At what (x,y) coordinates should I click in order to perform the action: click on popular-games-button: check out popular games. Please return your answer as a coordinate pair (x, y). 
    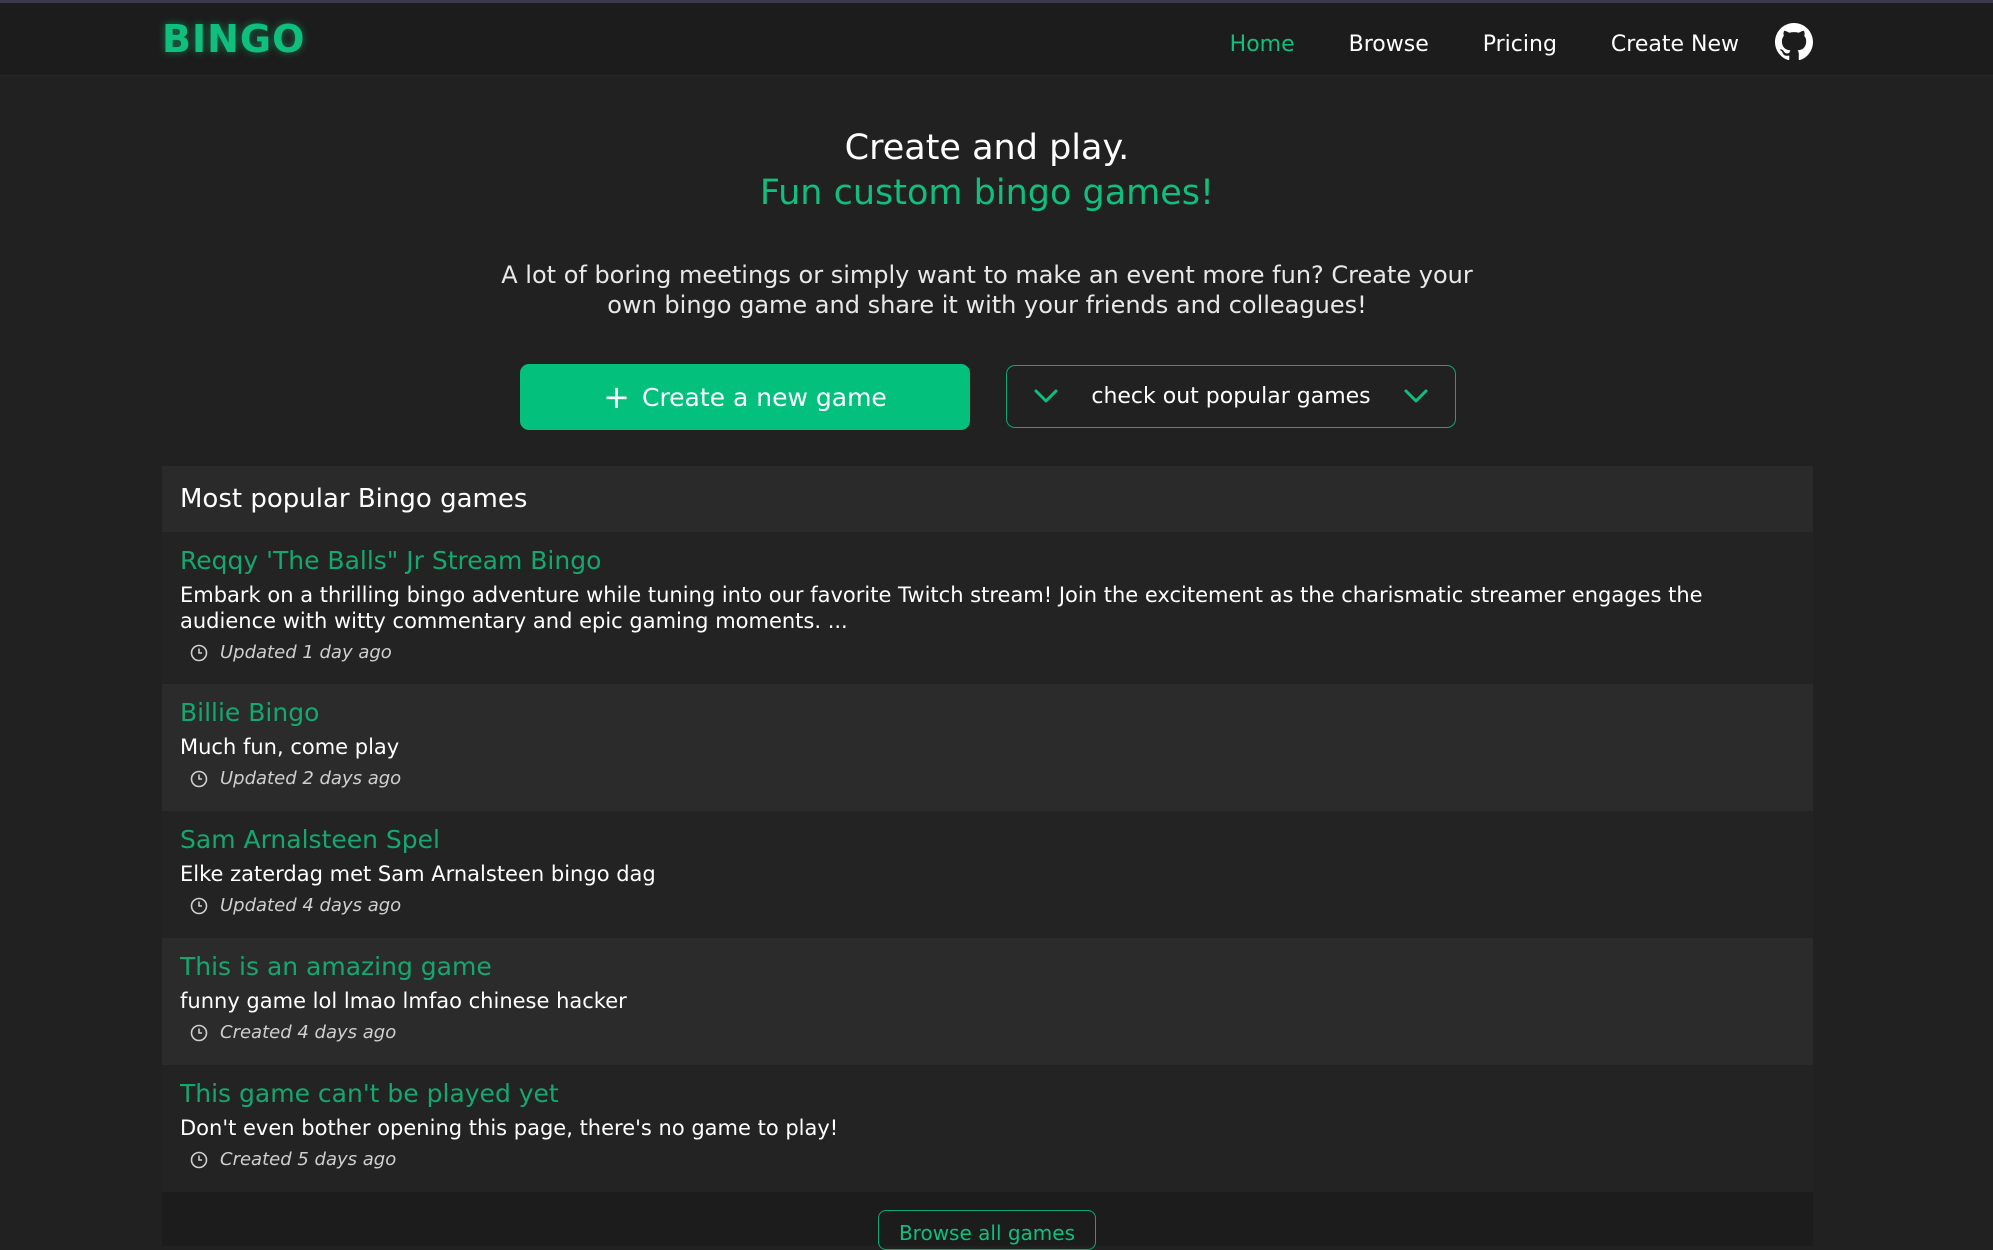
    Looking at the image, I should click on (1231, 396).